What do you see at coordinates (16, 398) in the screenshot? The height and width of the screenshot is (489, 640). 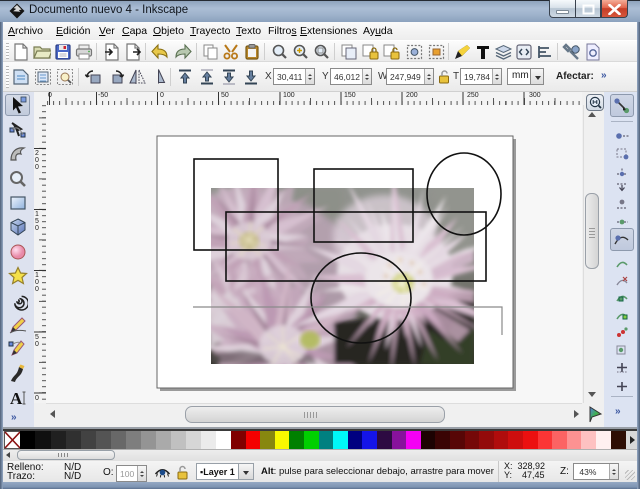 I see `svg-text: A` at bounding box center [16, 398].